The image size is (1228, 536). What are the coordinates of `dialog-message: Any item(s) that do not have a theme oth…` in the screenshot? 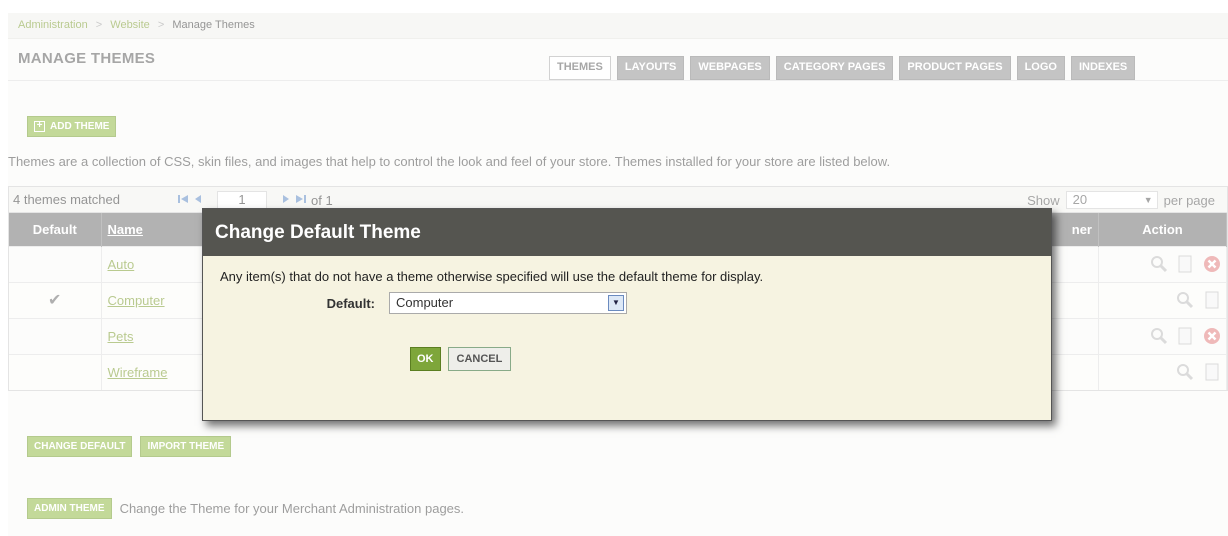 It's located at (492, 276).